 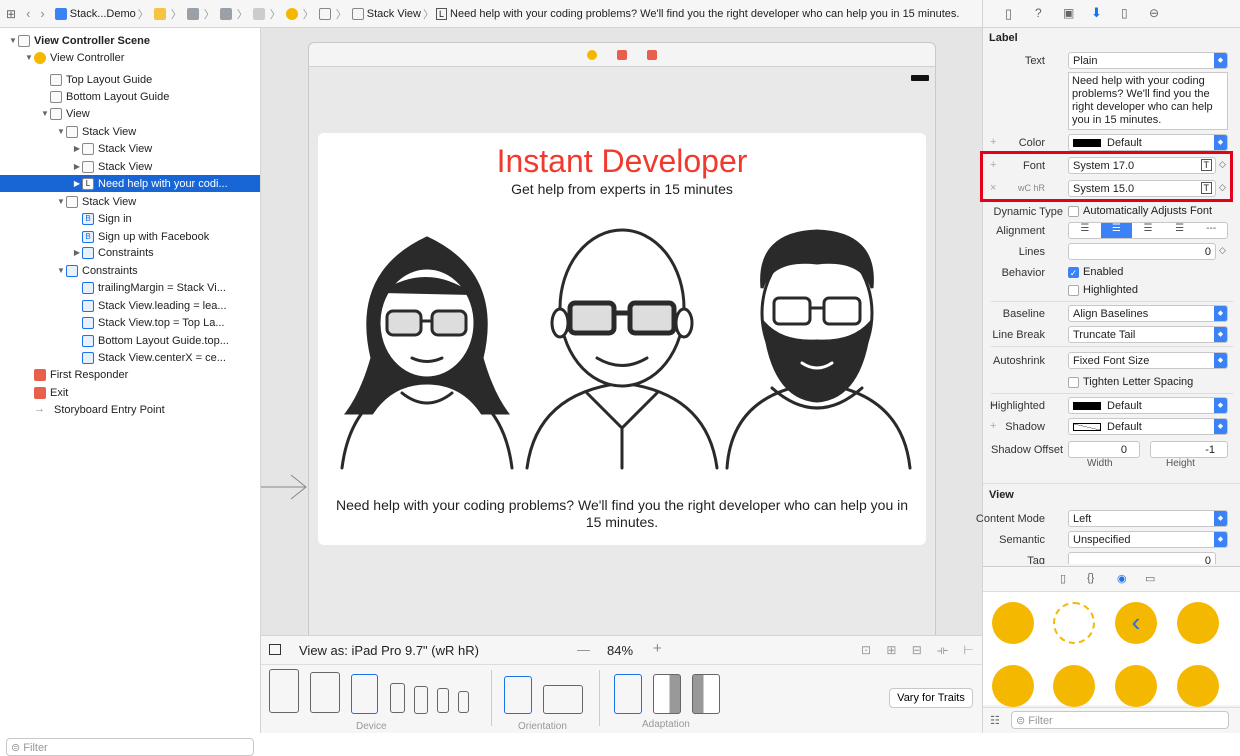 What do you see at coordinates (443, 700) in the screenshot?
I see `device-iphone-se` at bounding box center [443, 700].